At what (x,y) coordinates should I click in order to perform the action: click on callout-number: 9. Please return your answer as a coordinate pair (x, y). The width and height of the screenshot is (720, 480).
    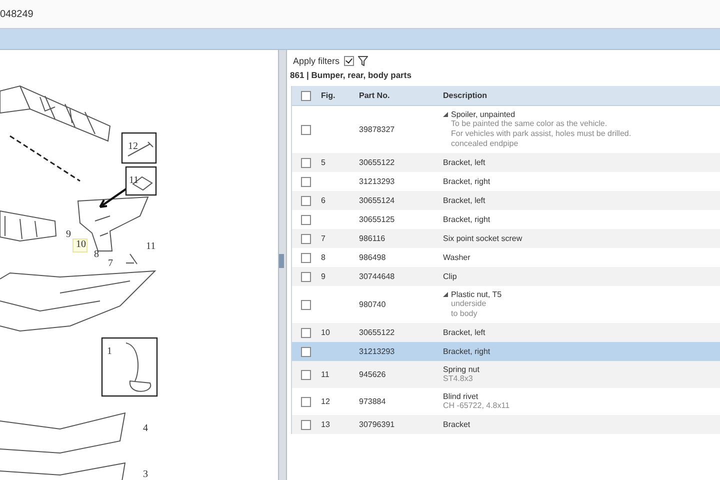
    Looking at the image, I should click on (68, 234).